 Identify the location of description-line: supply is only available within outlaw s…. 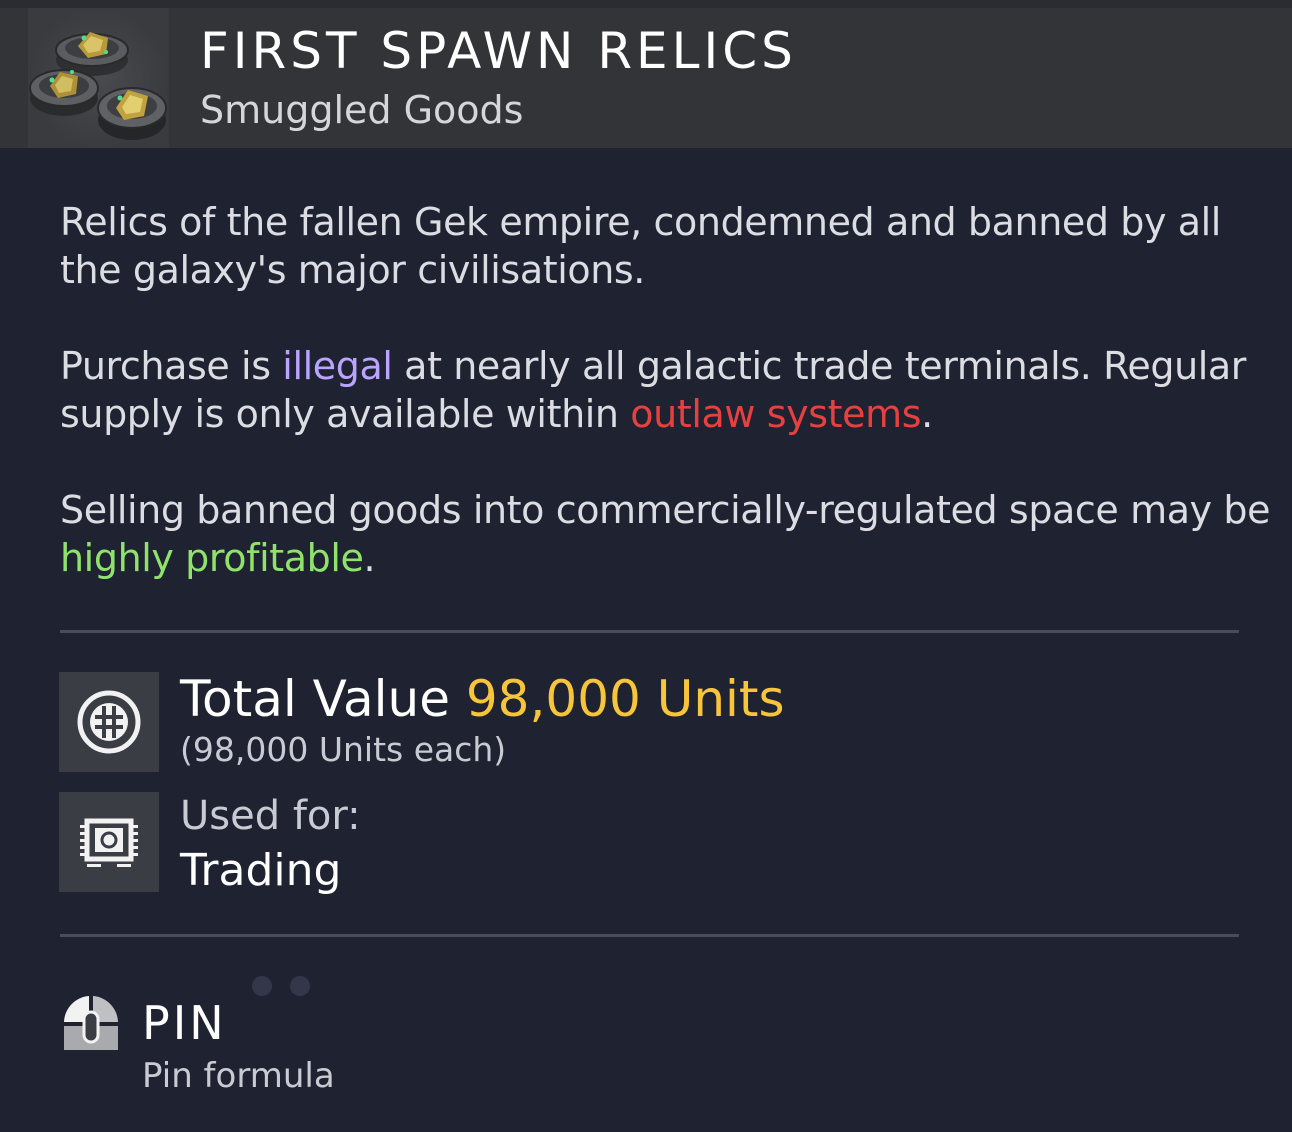
(655, 414).